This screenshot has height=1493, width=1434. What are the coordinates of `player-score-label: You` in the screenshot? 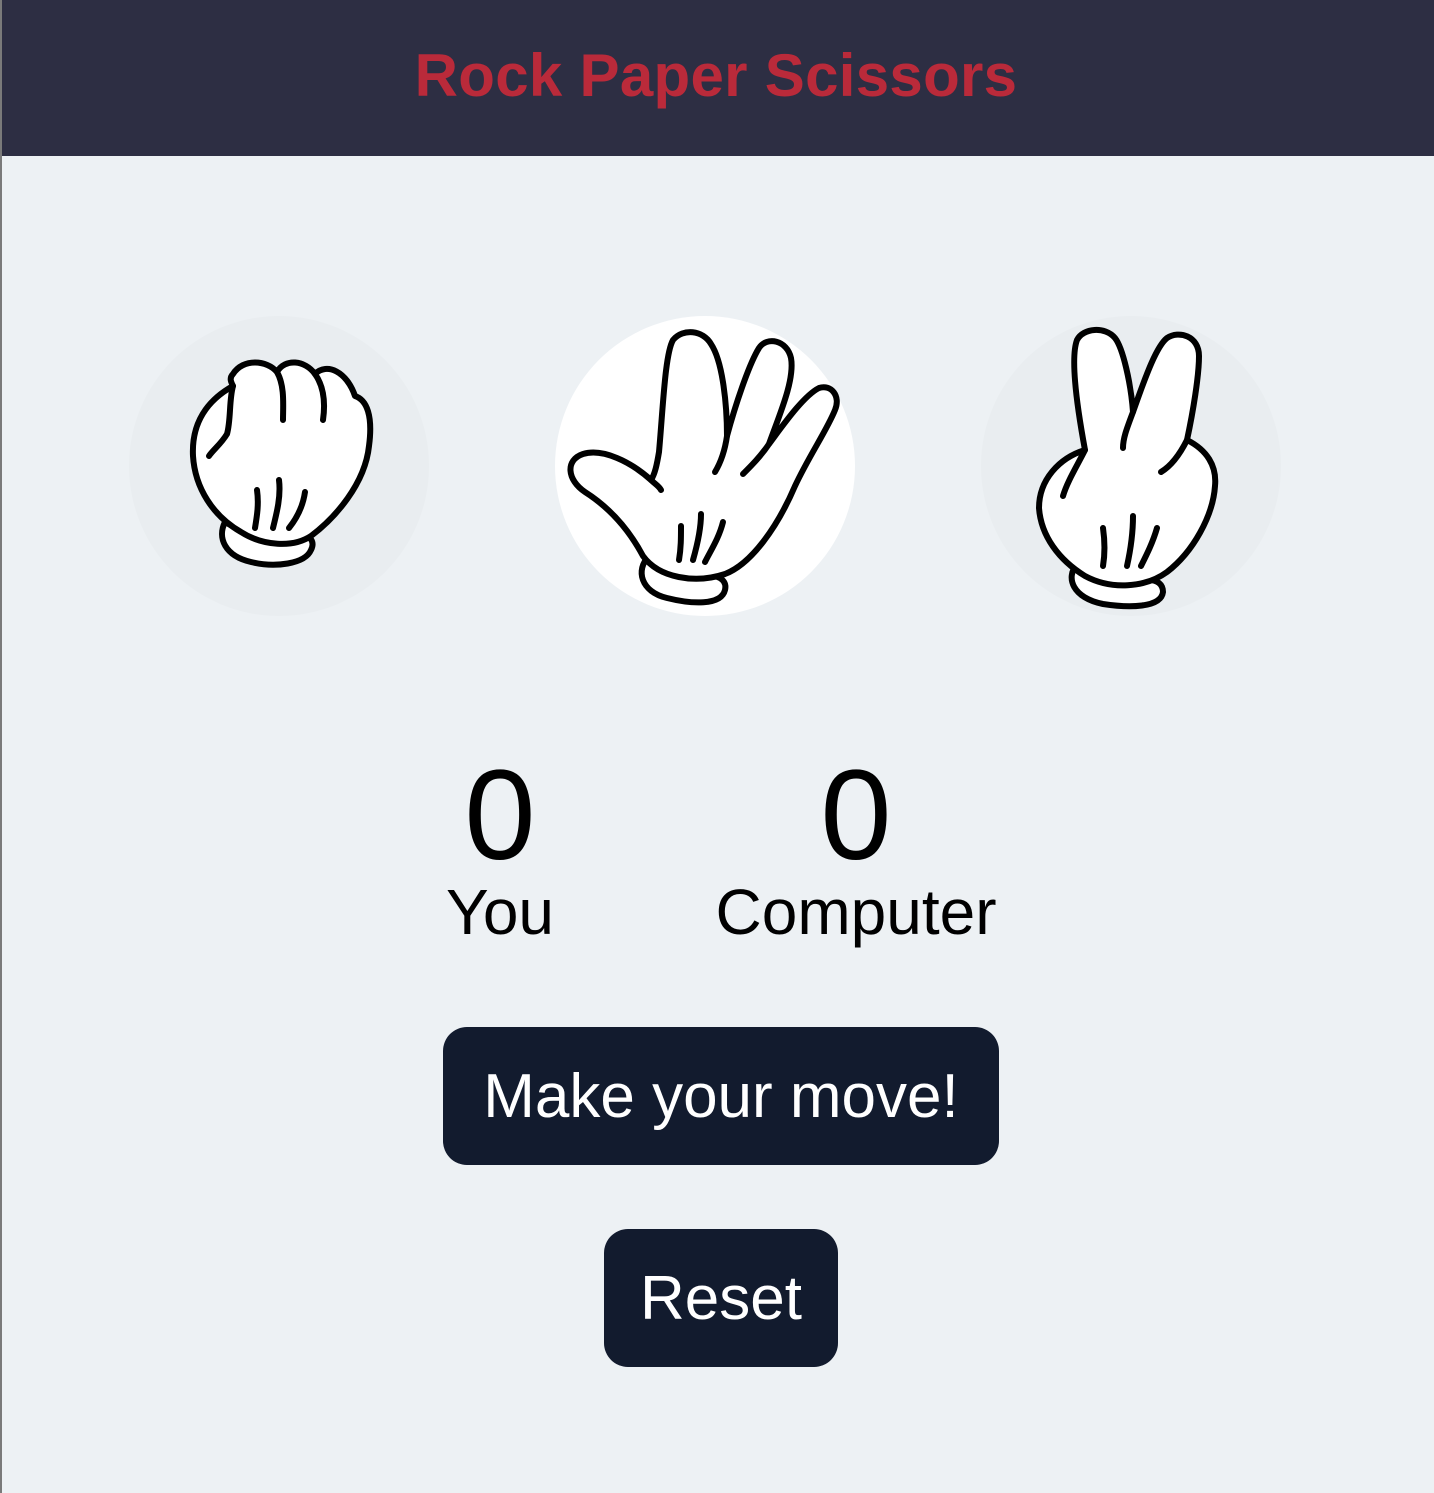 It's located at (500, 912).